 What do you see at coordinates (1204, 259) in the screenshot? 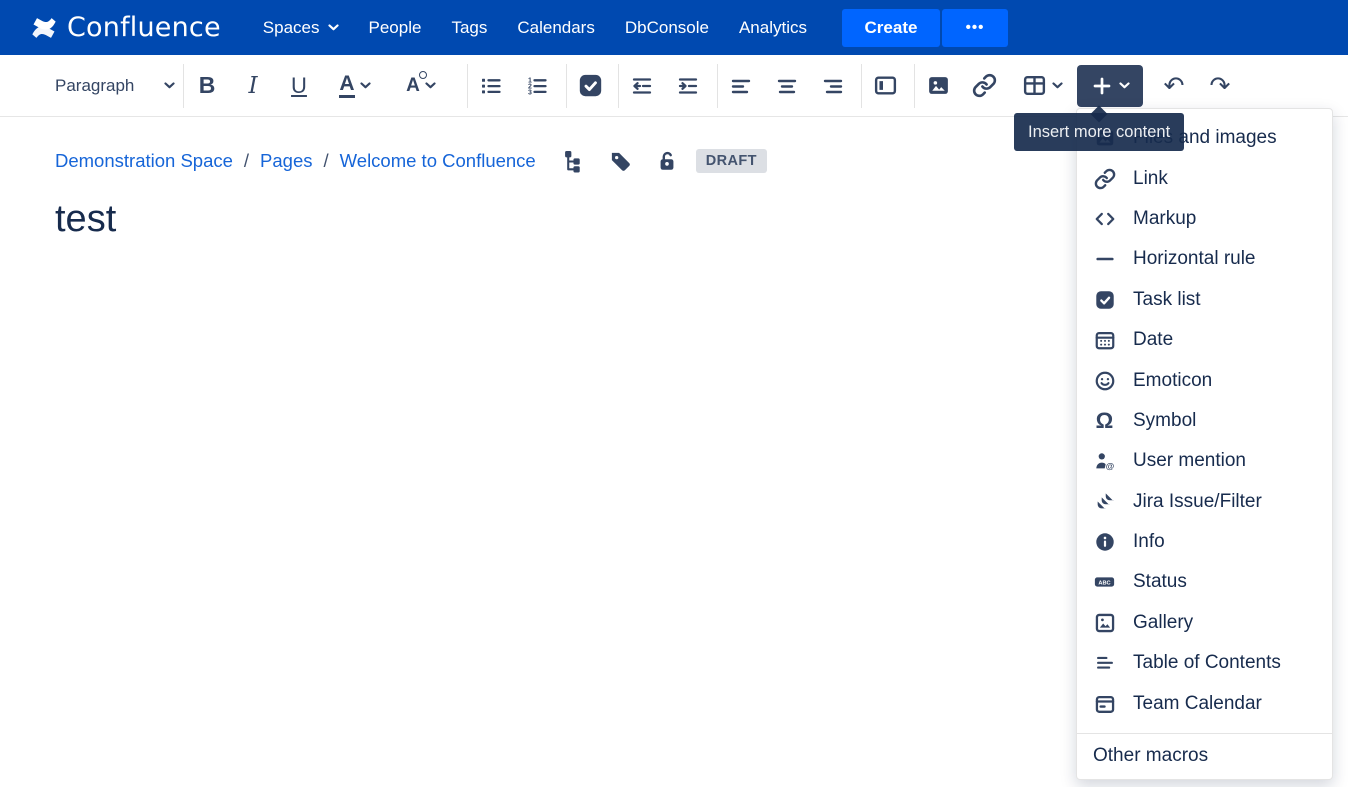
I see `insert-menu-item-horizontal-rule: Horizontal rule` at bounding box center [1204, 259].